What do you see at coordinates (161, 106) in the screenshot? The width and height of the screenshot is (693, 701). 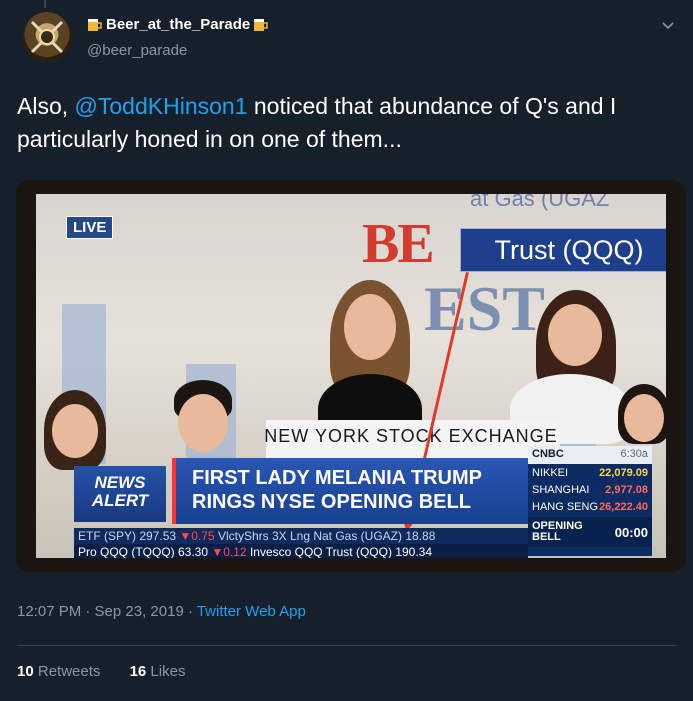 I see `mention-link: @ToddKHinson1` at bounding box center [161, 106].